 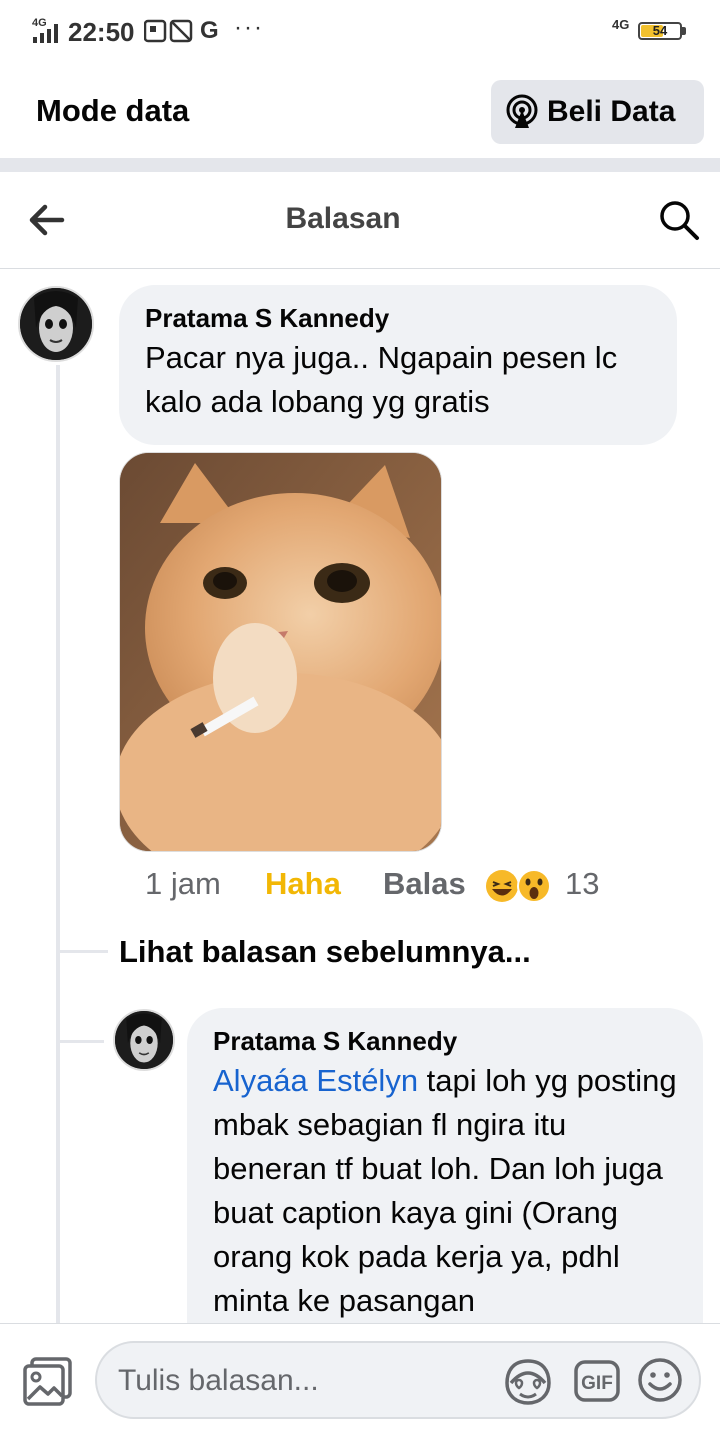 I want to click on buy-data-button: Beli Data, so click(x=597, y=112).